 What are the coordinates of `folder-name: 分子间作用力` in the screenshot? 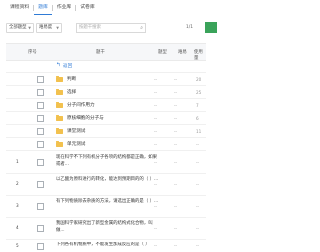 It's located at (81, 105).